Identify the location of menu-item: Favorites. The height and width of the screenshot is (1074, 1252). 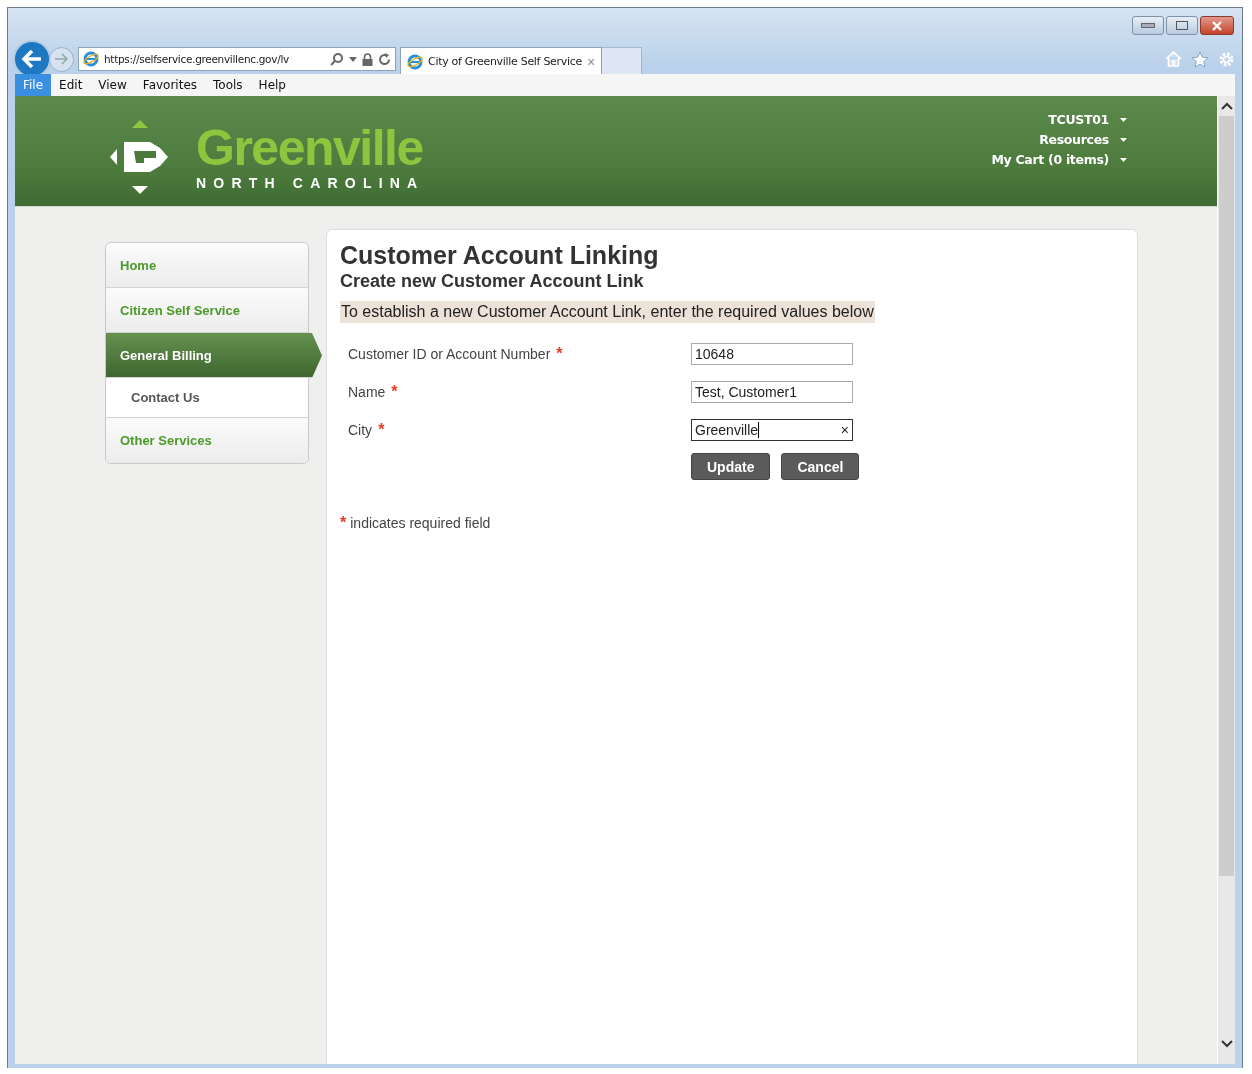
(170, 85).